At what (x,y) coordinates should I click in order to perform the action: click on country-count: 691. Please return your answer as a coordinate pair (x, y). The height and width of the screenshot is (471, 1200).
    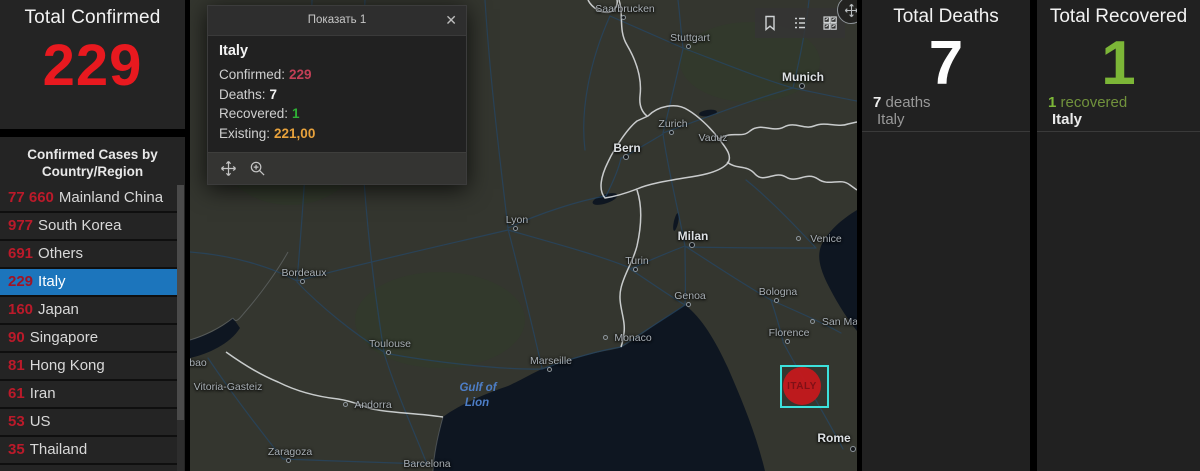
    Looking at the image, I should click on (21, 253).